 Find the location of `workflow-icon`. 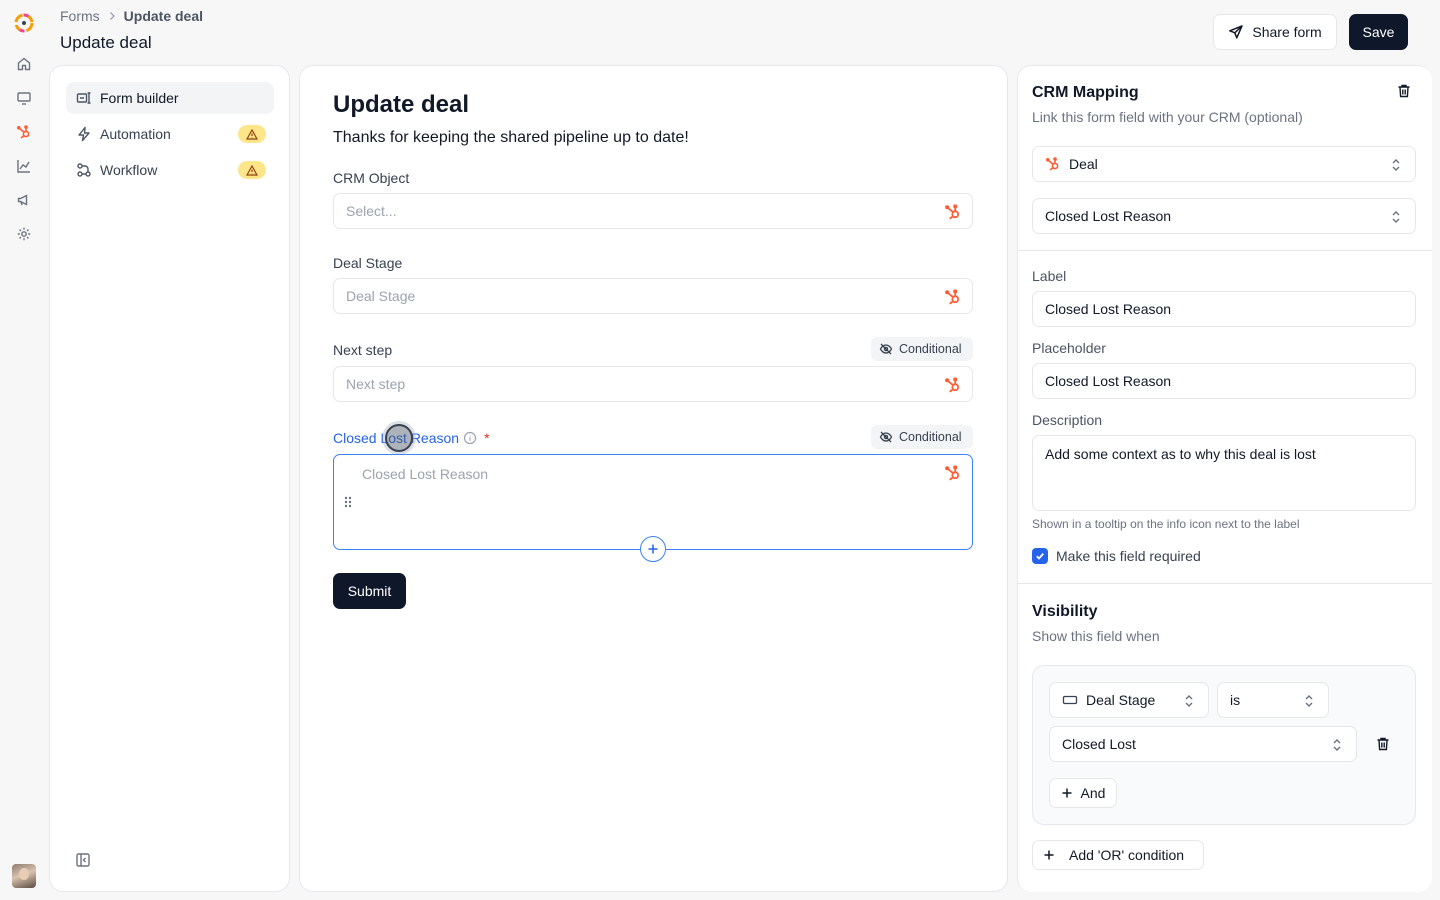

workflow-icon is located at coordinates (84, 170).